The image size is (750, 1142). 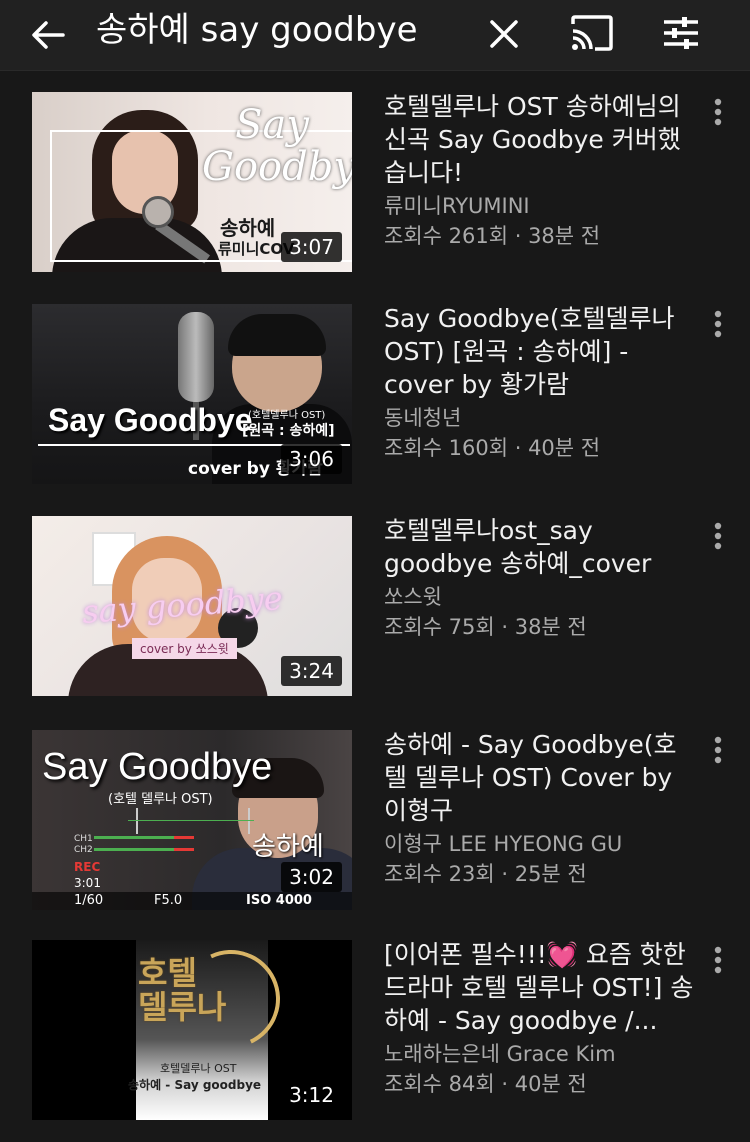 I want to click on duration-badge: 3:06, so click(x=311, y=459).